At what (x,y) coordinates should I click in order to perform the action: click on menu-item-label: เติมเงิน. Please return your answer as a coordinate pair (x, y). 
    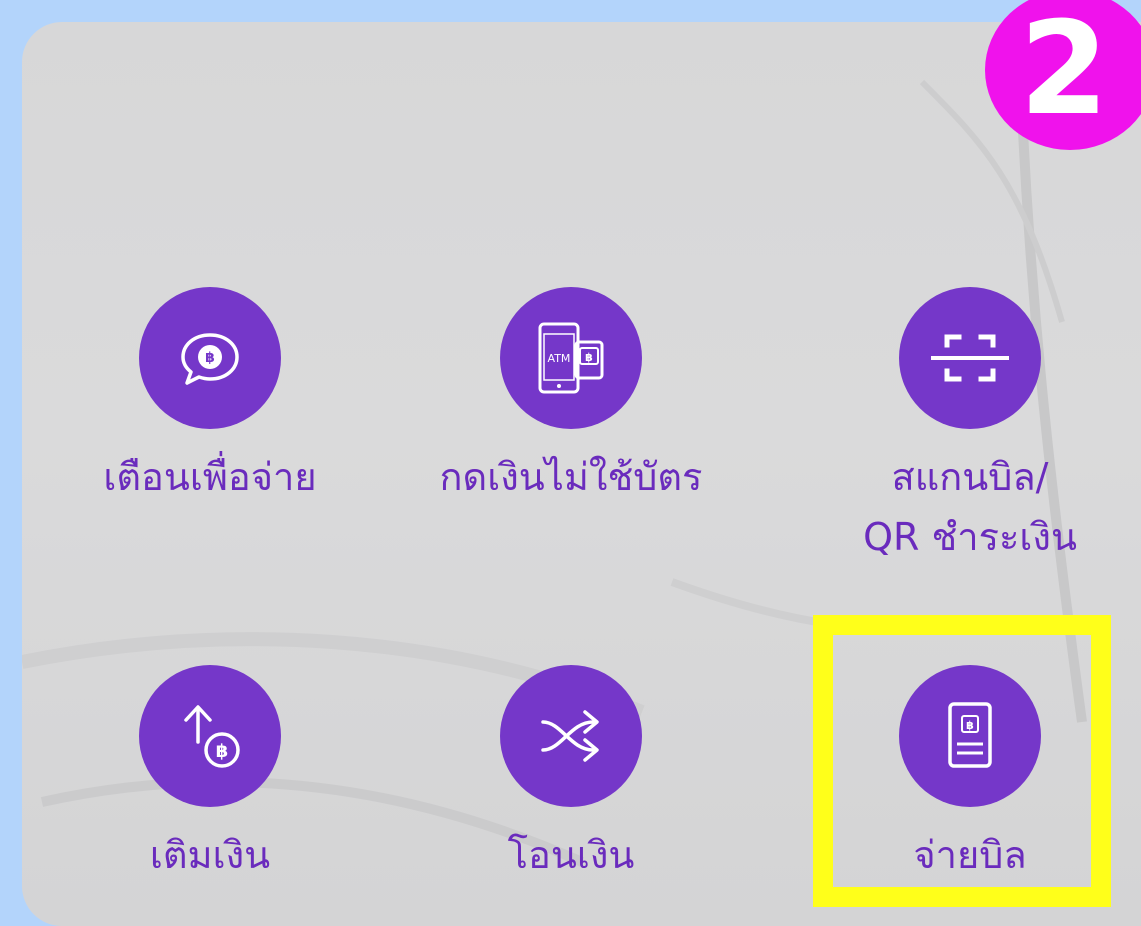
    Looking at the image, I should click on (210, 855).